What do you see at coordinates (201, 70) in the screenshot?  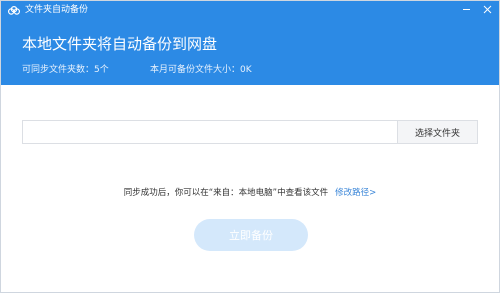 I see `monthly-size-text: 本月可备份文件大小：0K` at bounding box center [201, 70].